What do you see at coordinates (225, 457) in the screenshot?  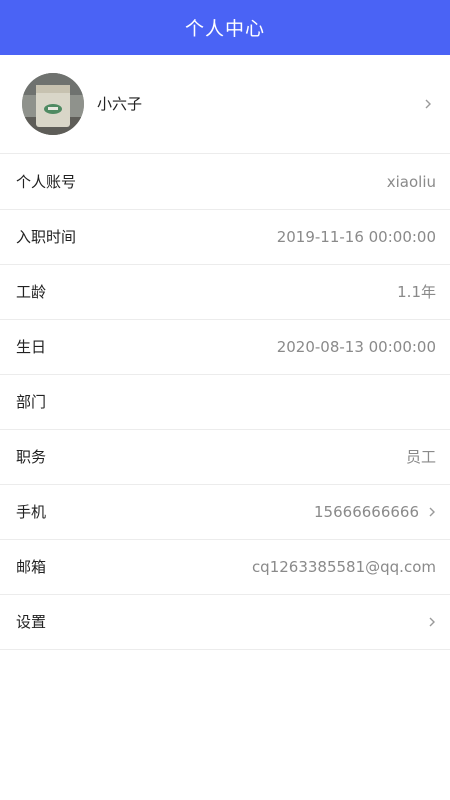 I see `position-row: 职务 员工` at bounding box center [225, 457].